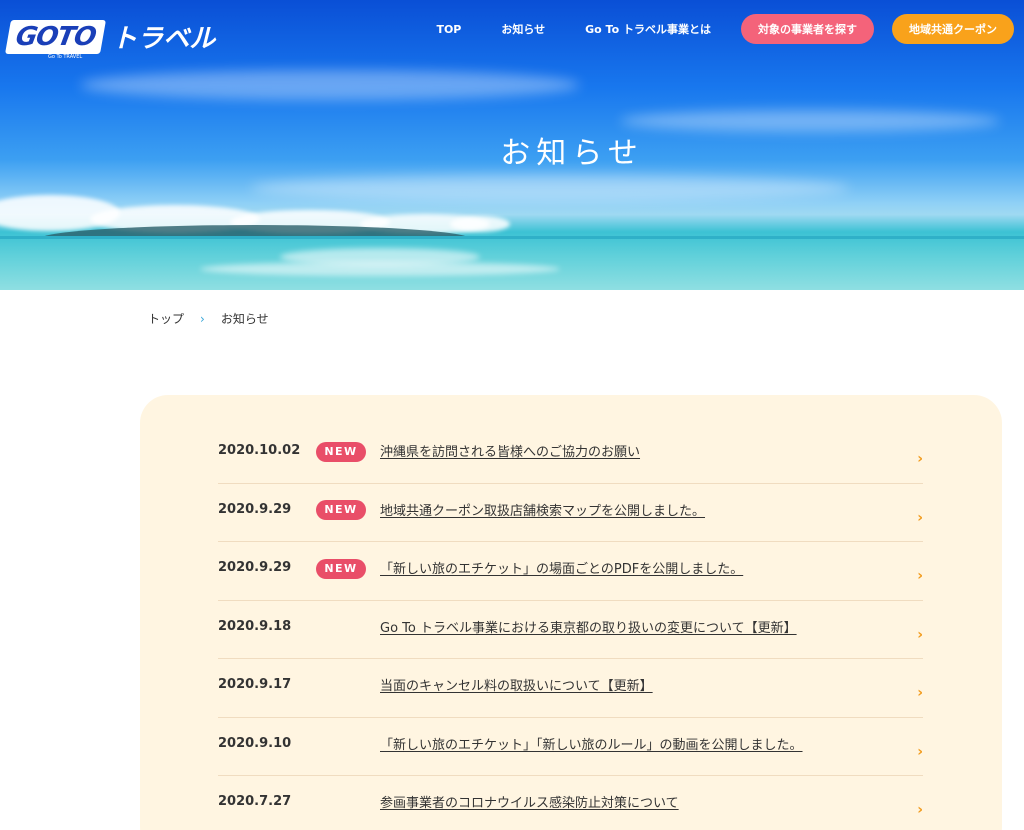 The width and height of the screenshot is (1024, 830). I want to click on news-item: 2020.9.17 当面のキャンセル料の取扱いについて【更新】 ›, so click(570, 688).